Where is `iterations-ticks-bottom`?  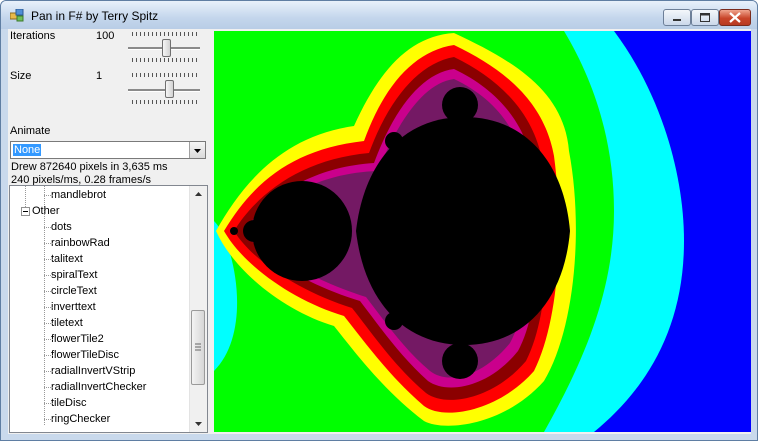
iterations-ticks-bottom is located at coordinates (164, 60).